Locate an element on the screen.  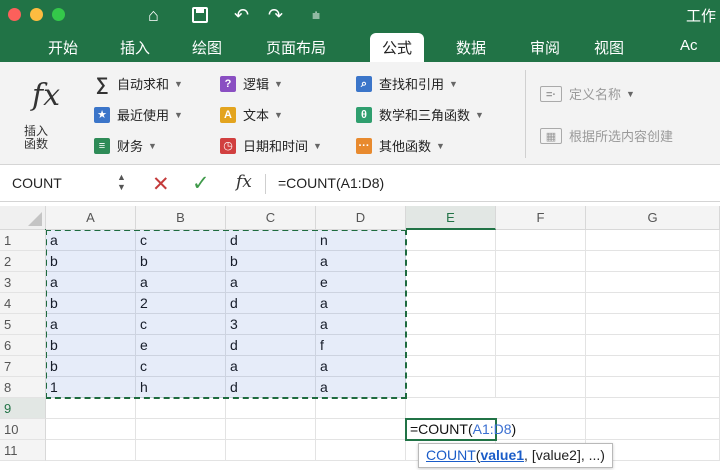
cell-e8 is located at coordinates (451, 387).